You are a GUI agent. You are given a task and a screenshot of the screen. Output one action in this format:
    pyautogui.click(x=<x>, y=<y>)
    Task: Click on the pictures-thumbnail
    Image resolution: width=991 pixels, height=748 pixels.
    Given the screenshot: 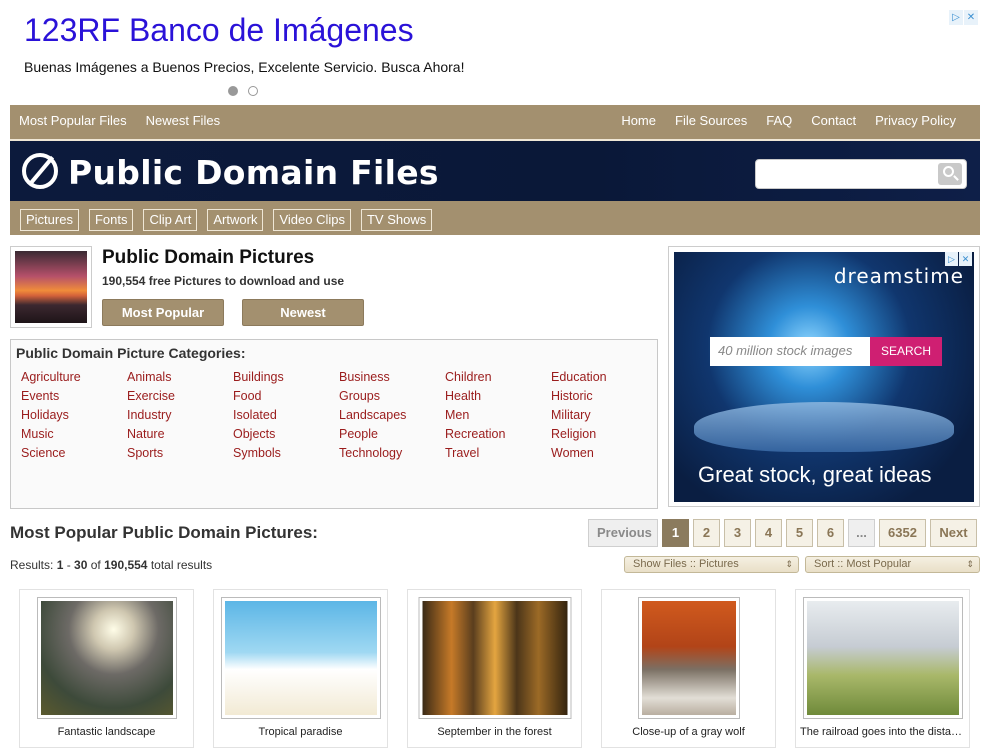 What is the action you would take?
    pyautogui.click(x=51, y=287)
    